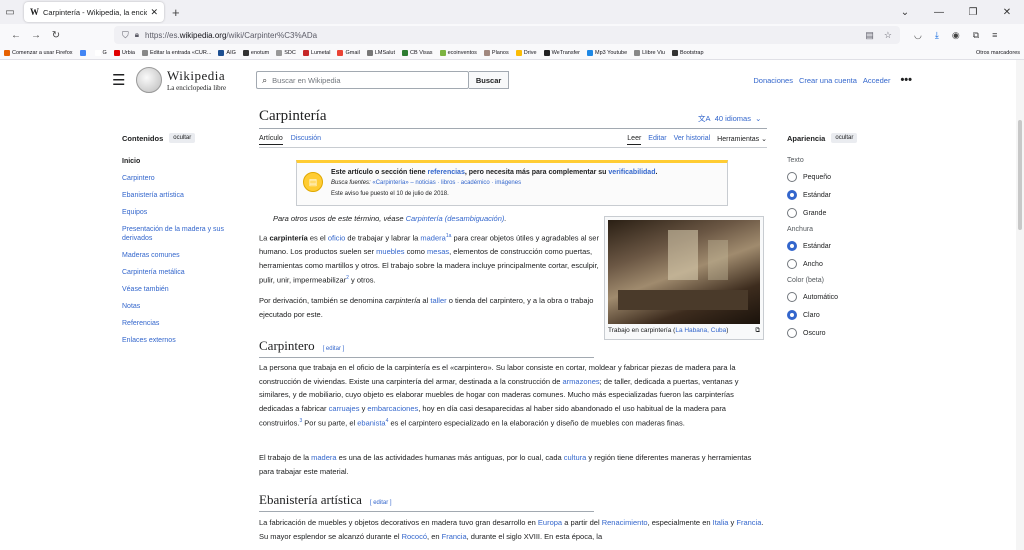 This screenshot has height=550, width=1024. I want to click on bookmark-star-icon: ☆, so click(888, 35).